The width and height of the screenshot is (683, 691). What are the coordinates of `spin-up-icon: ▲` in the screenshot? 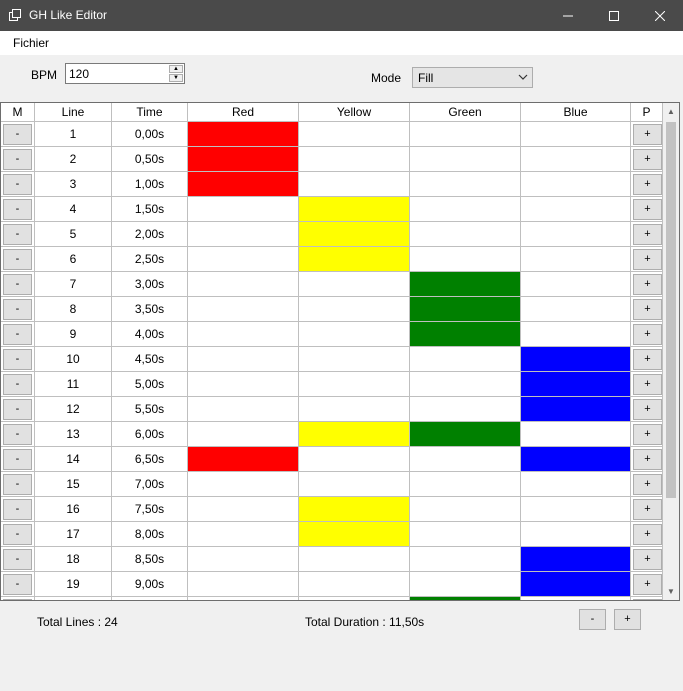 It's located at (176, 69).